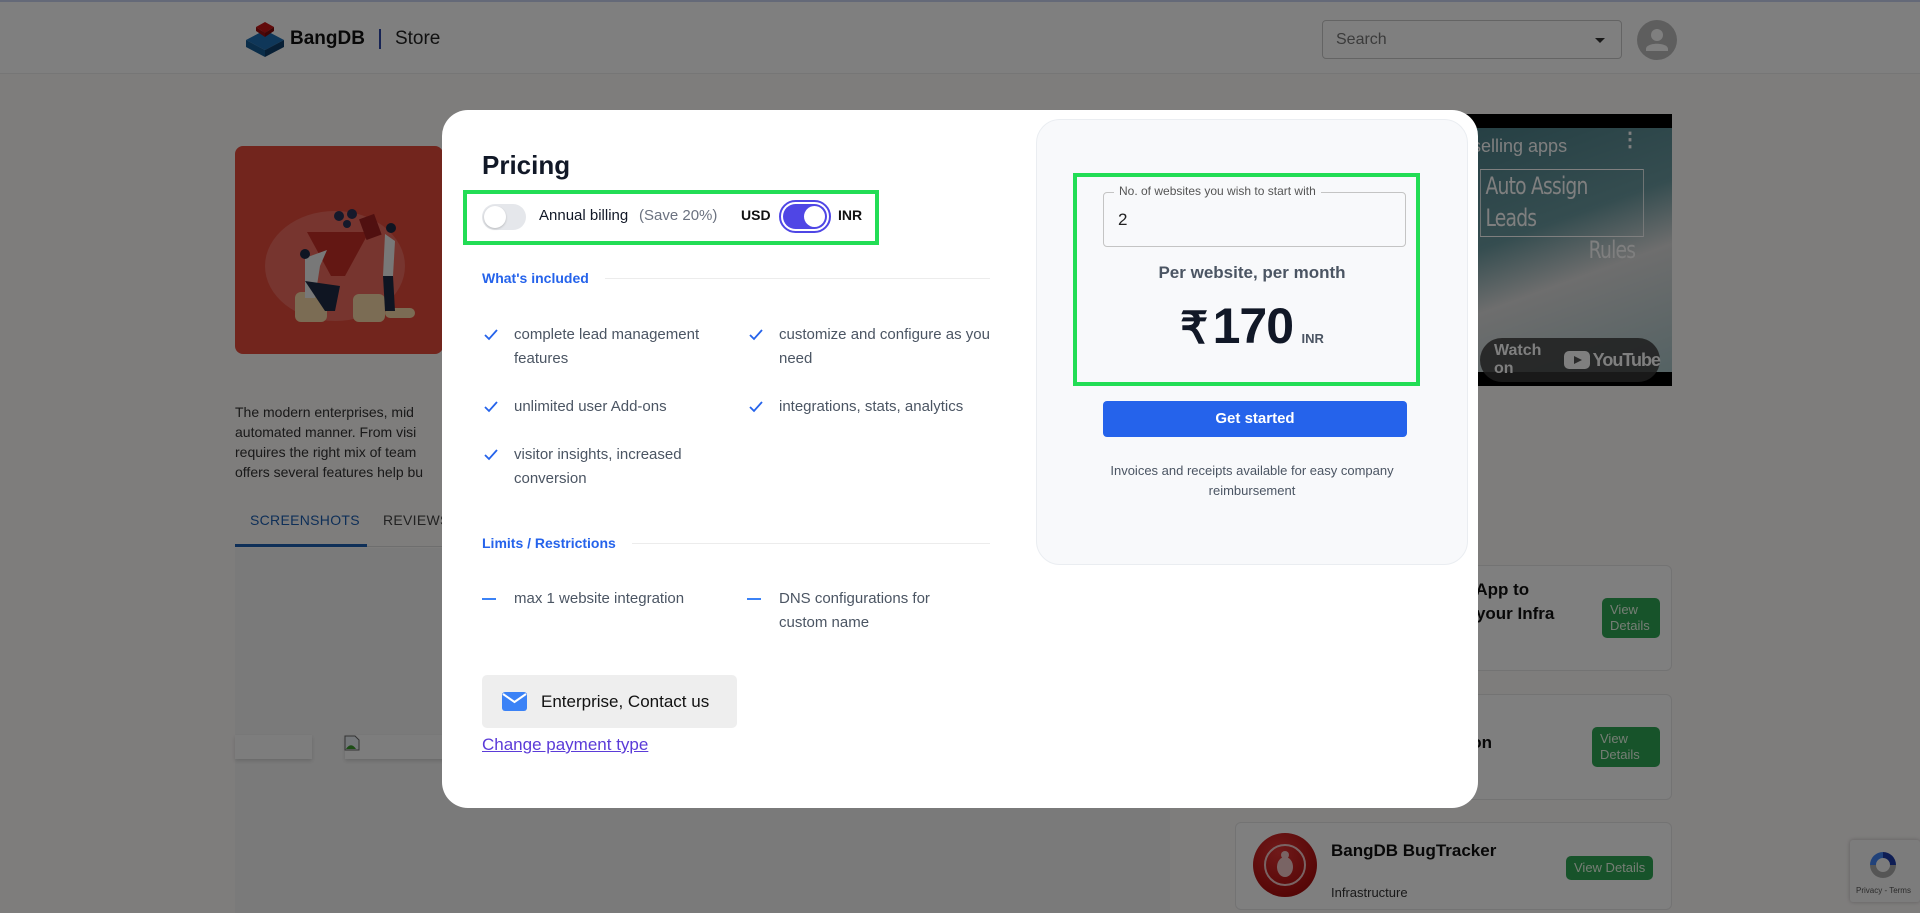  I want to click on section-title: Limits / Restrictions, so click(549, 543).